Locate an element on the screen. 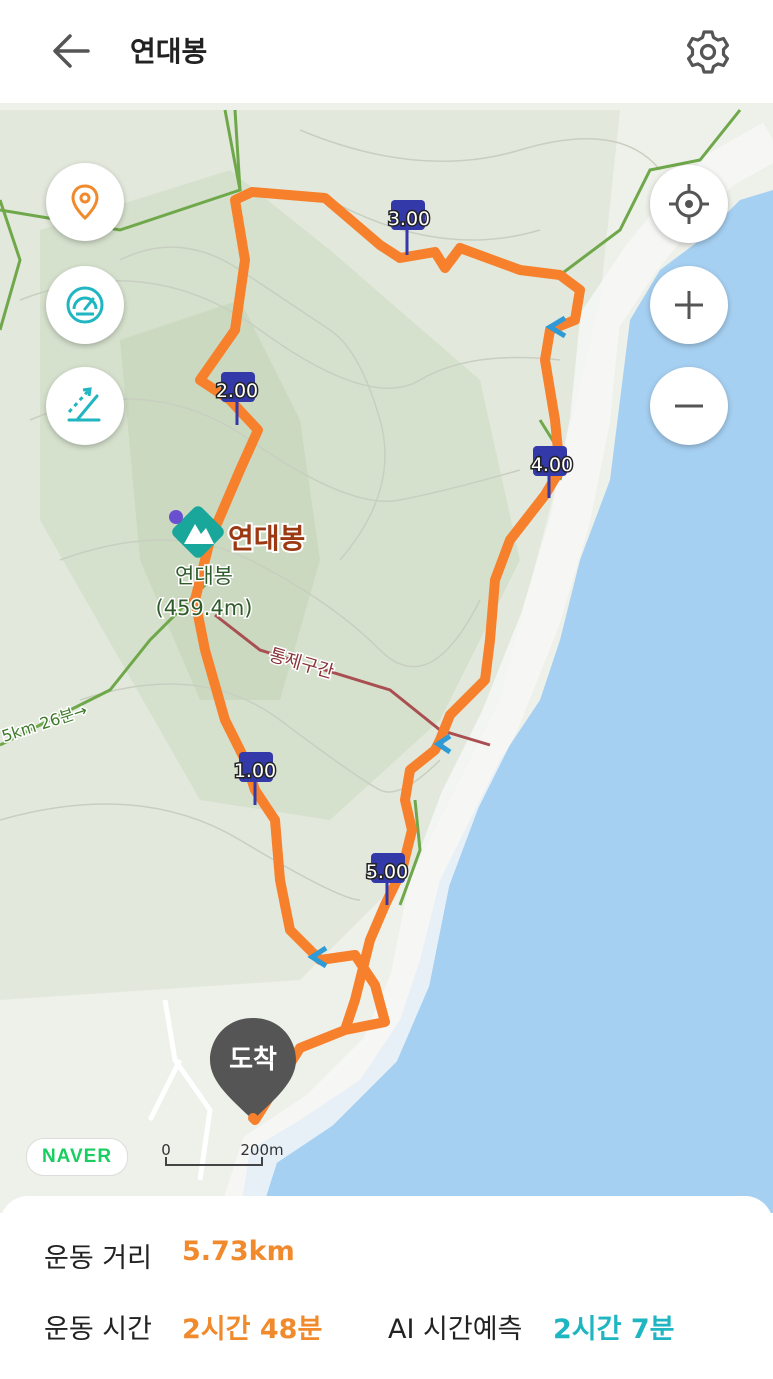 Image resolution: width=773 pixels, height=1379 pixels. speedometer-icon is located at coordinates (85, 305).